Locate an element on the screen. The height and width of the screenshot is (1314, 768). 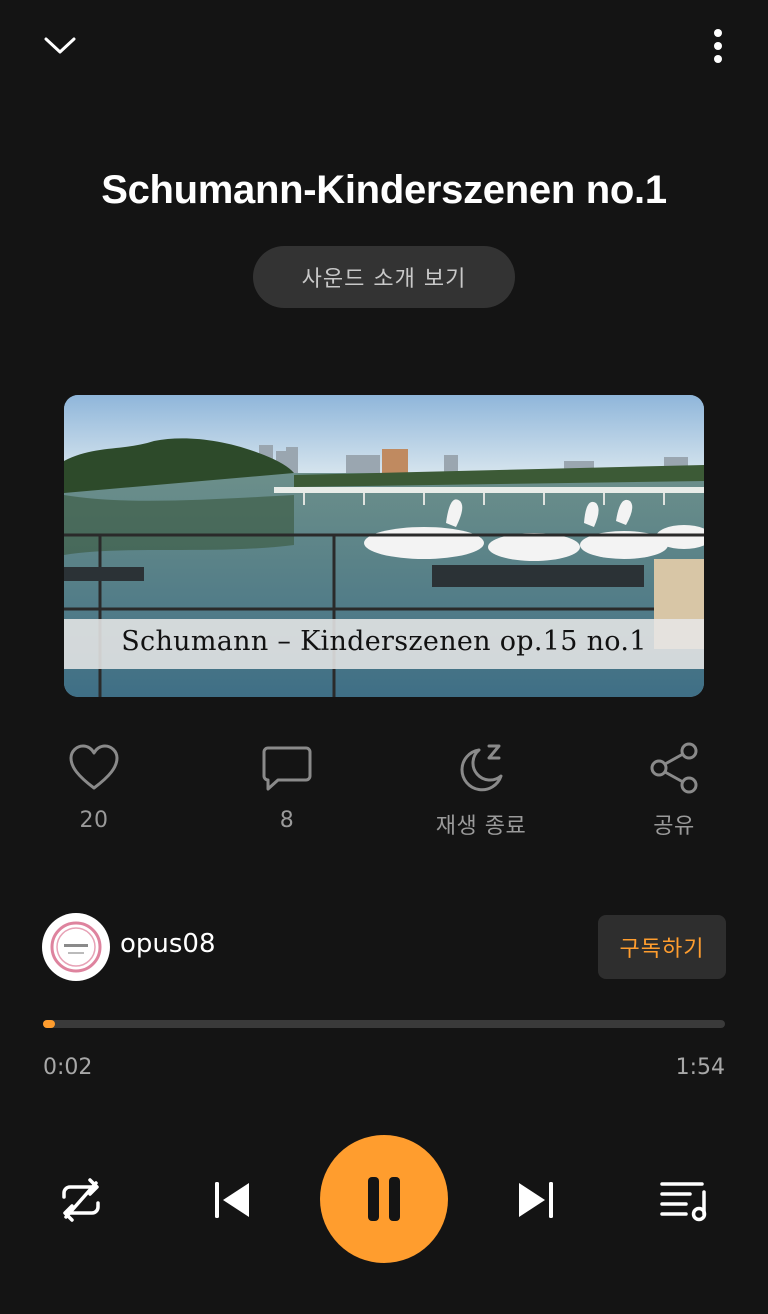
progress-bar is located at coordinates (384, 1024).